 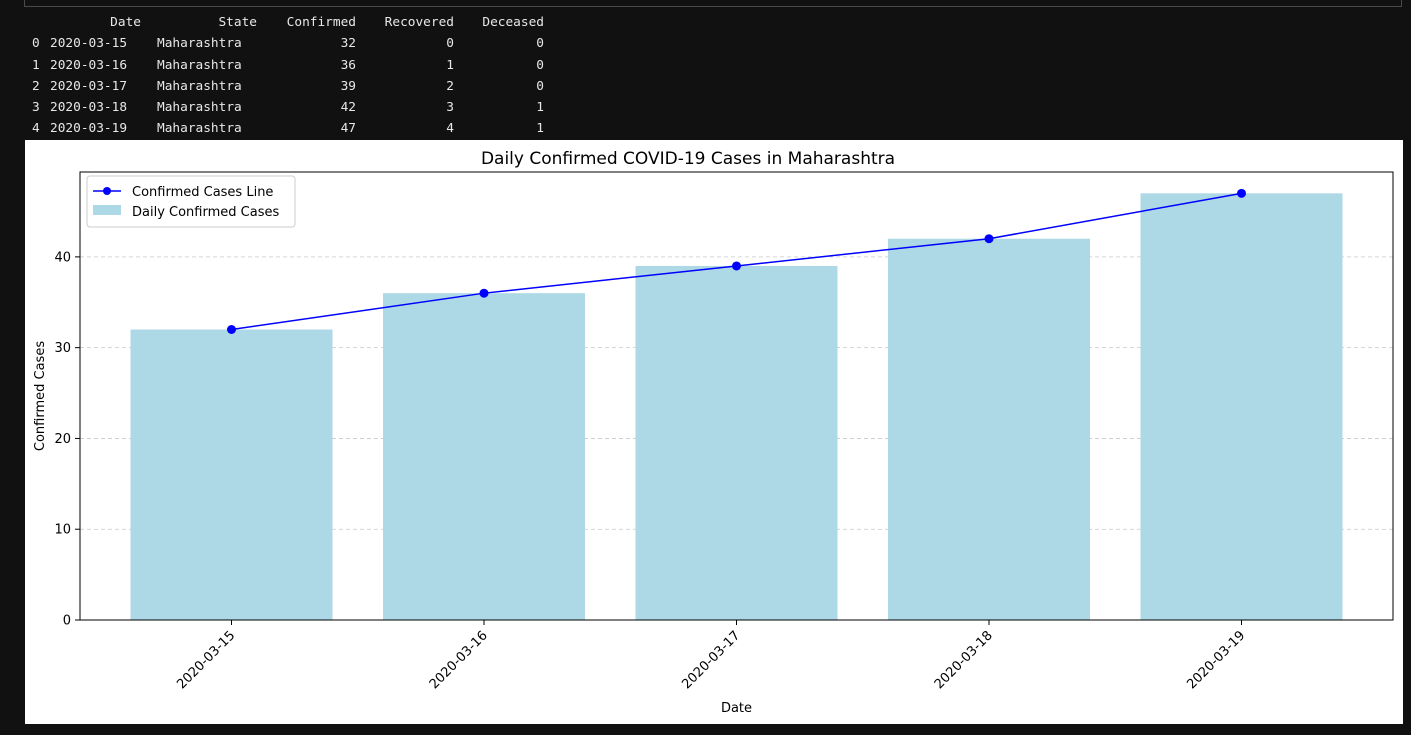 I want to click on legend-label-bar: Daily Confirmed Cases, so click(x=205, y=212).